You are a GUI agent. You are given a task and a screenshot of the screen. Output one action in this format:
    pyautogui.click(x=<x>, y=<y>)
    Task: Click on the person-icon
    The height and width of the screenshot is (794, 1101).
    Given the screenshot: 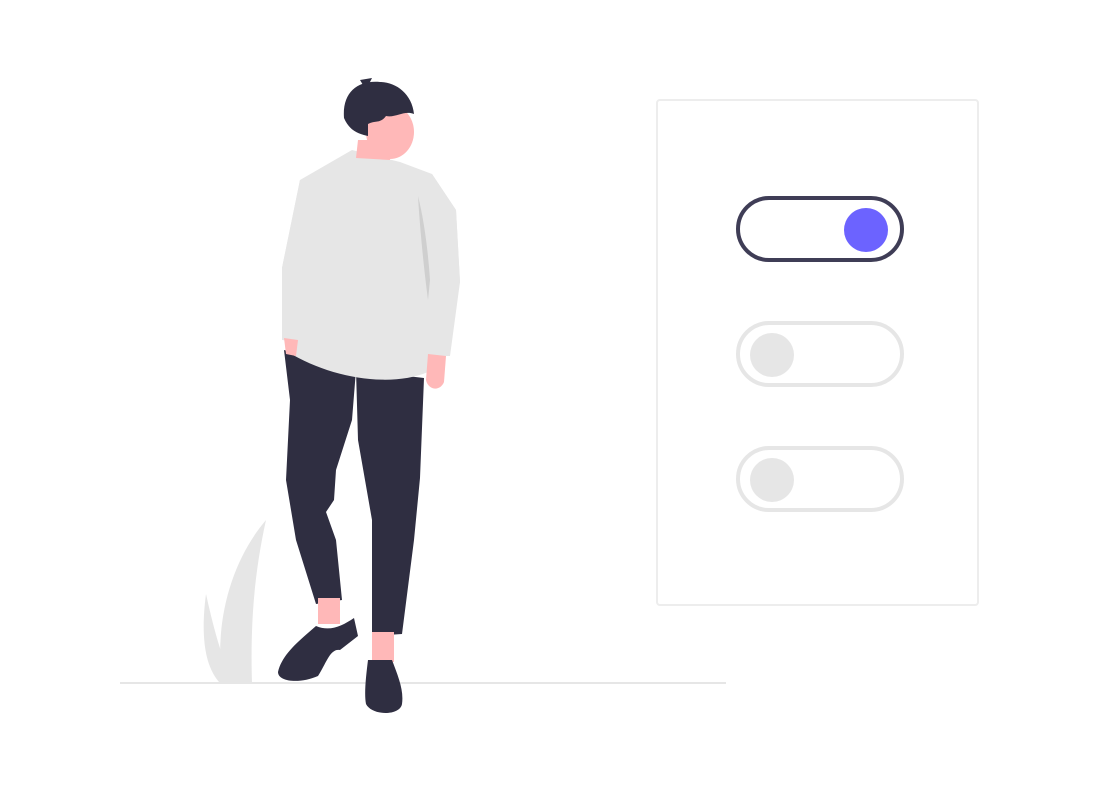 What is the action you would take?
    pyautogui.click(x=369, y=395)
    